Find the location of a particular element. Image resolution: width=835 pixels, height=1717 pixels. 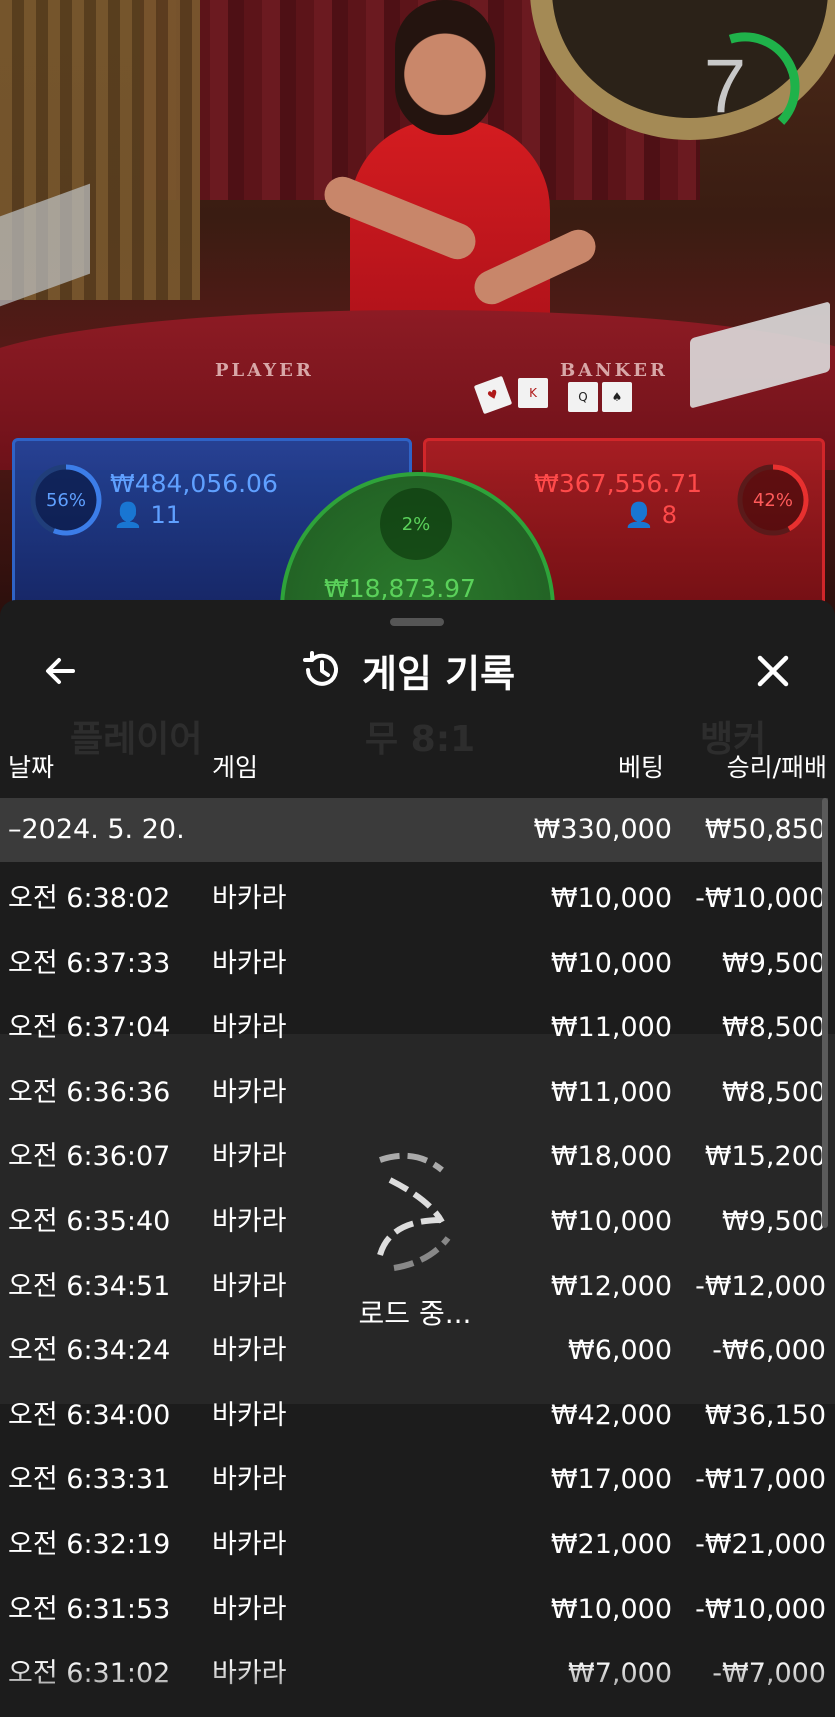

back-button is located at coordinates (61, 671).